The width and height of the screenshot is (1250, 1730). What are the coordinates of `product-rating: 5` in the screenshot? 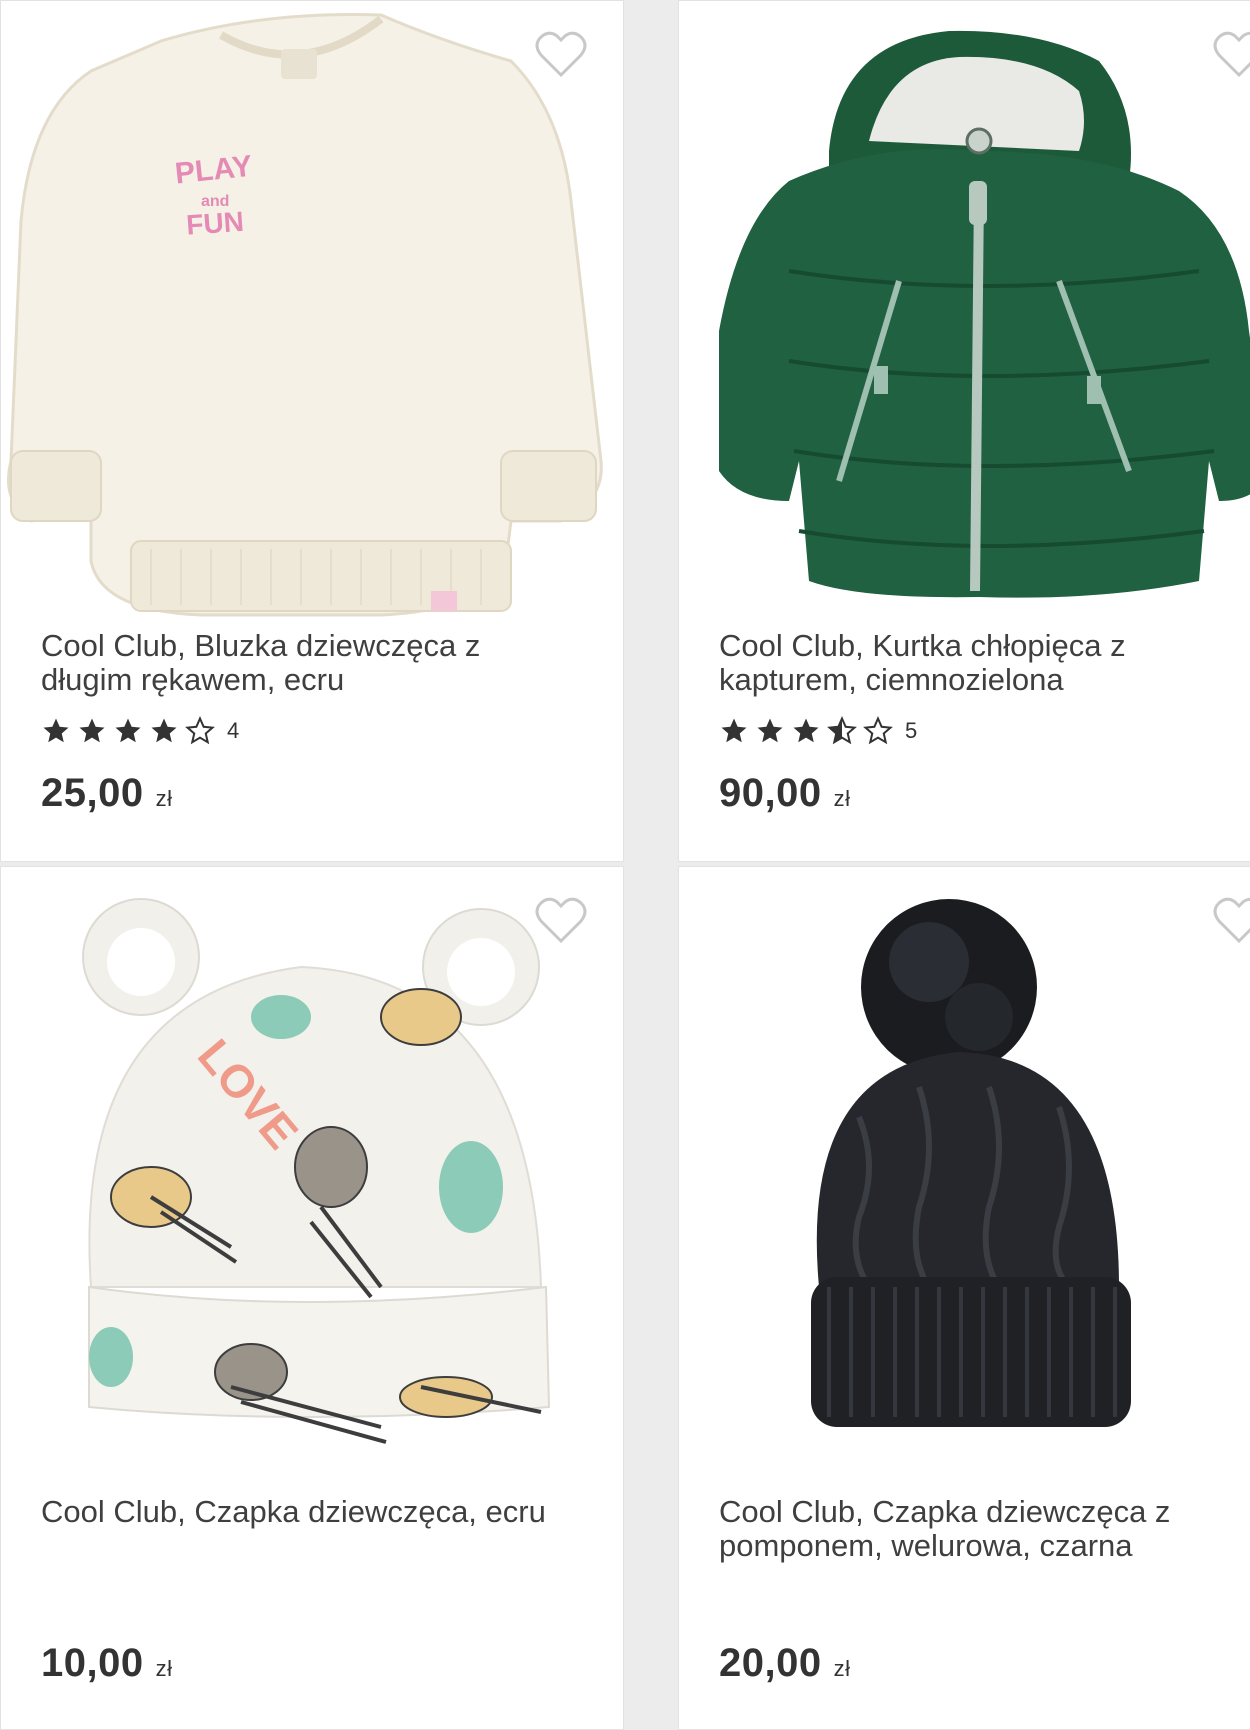 It's located at (818, 731).